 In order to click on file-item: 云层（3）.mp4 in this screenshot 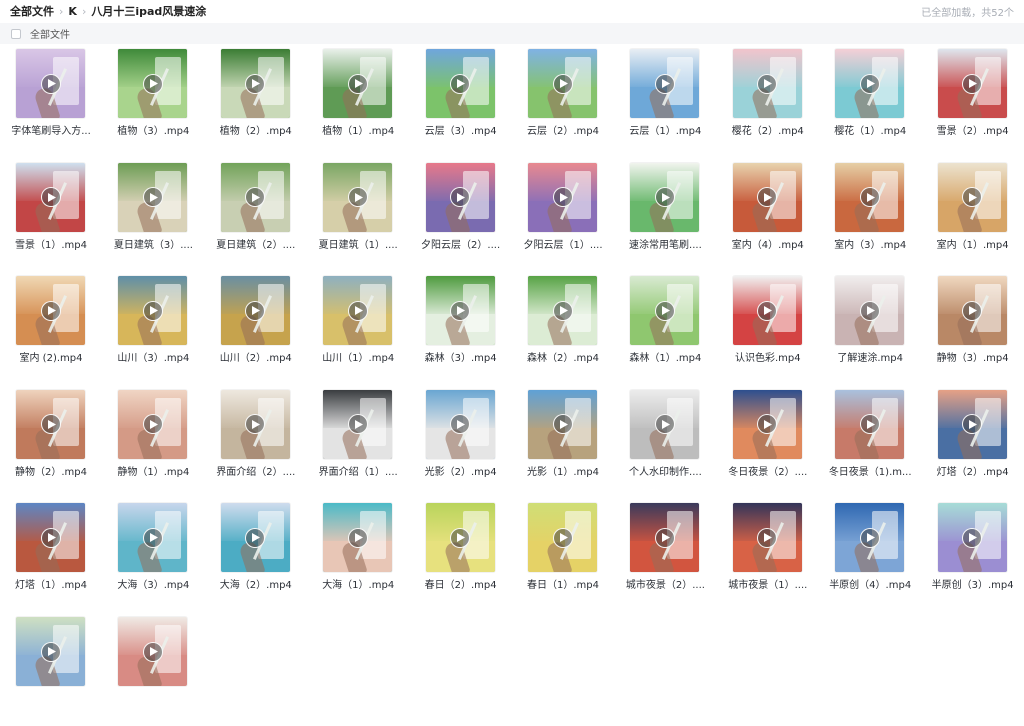, I will do `click(461, 101)`.